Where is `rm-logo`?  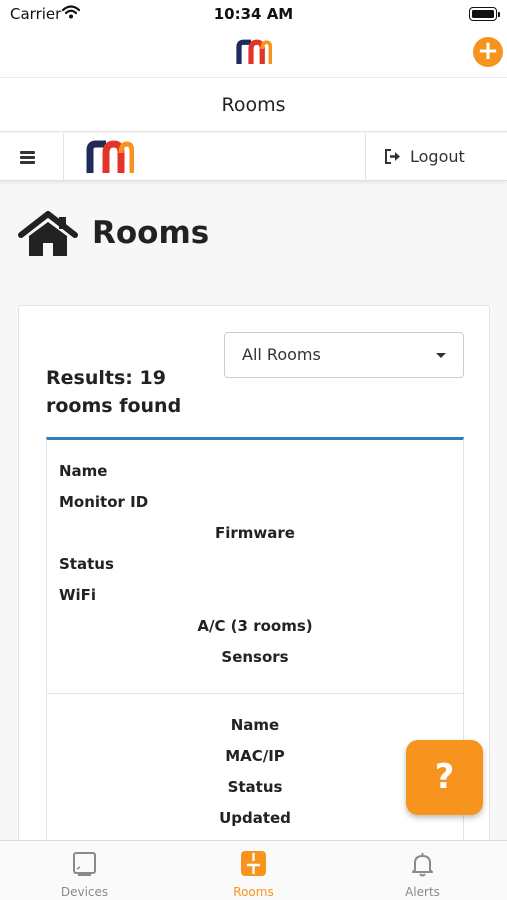 rm-logo is located at coordinates (254, 51).